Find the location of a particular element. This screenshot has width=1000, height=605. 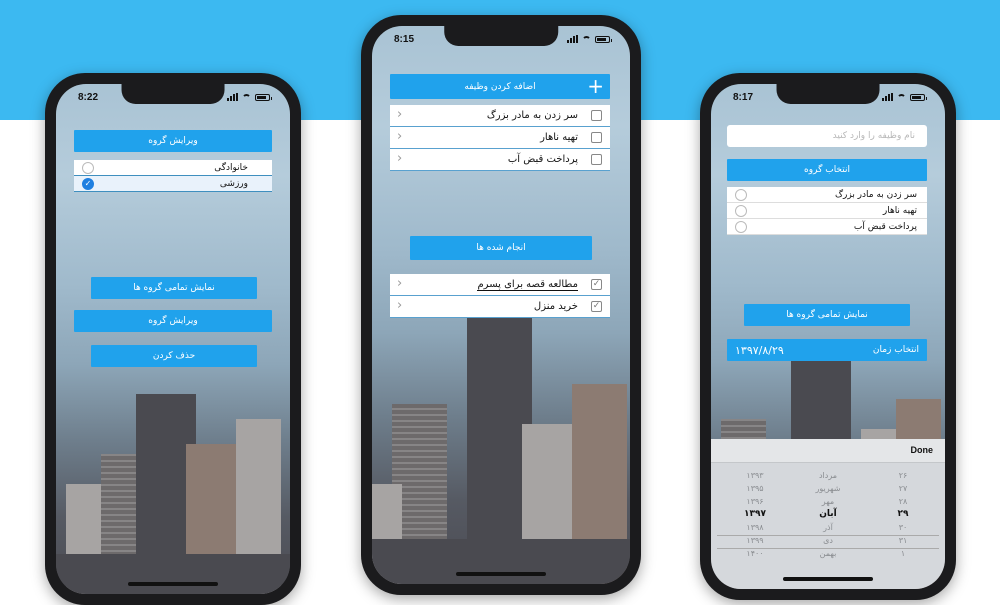

picker-column-month: مرداد شهریور مهر آبان آذر دی بهمن is located at coordinates (828, 514).